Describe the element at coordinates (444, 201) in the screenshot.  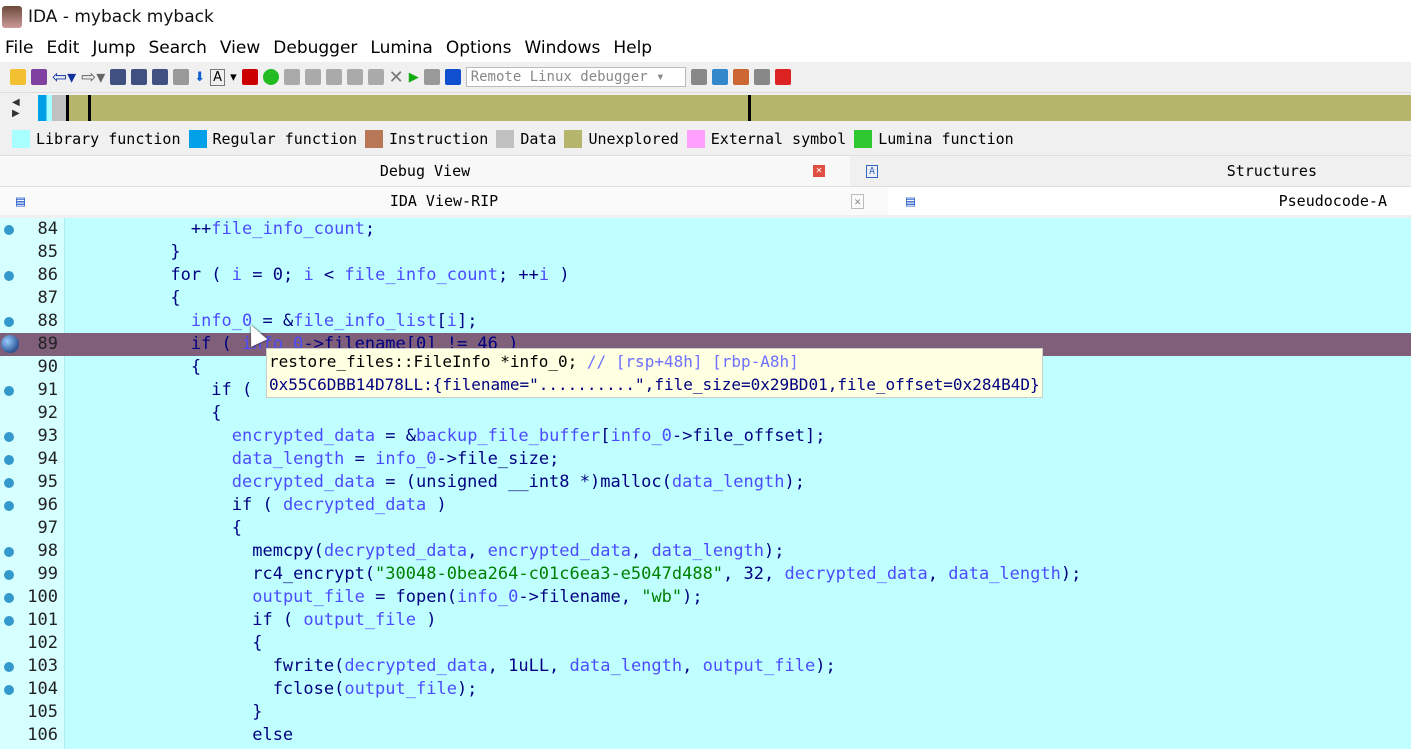
I see `tab-ida-view: ▤ IDA View-RIP ✕` at that location.